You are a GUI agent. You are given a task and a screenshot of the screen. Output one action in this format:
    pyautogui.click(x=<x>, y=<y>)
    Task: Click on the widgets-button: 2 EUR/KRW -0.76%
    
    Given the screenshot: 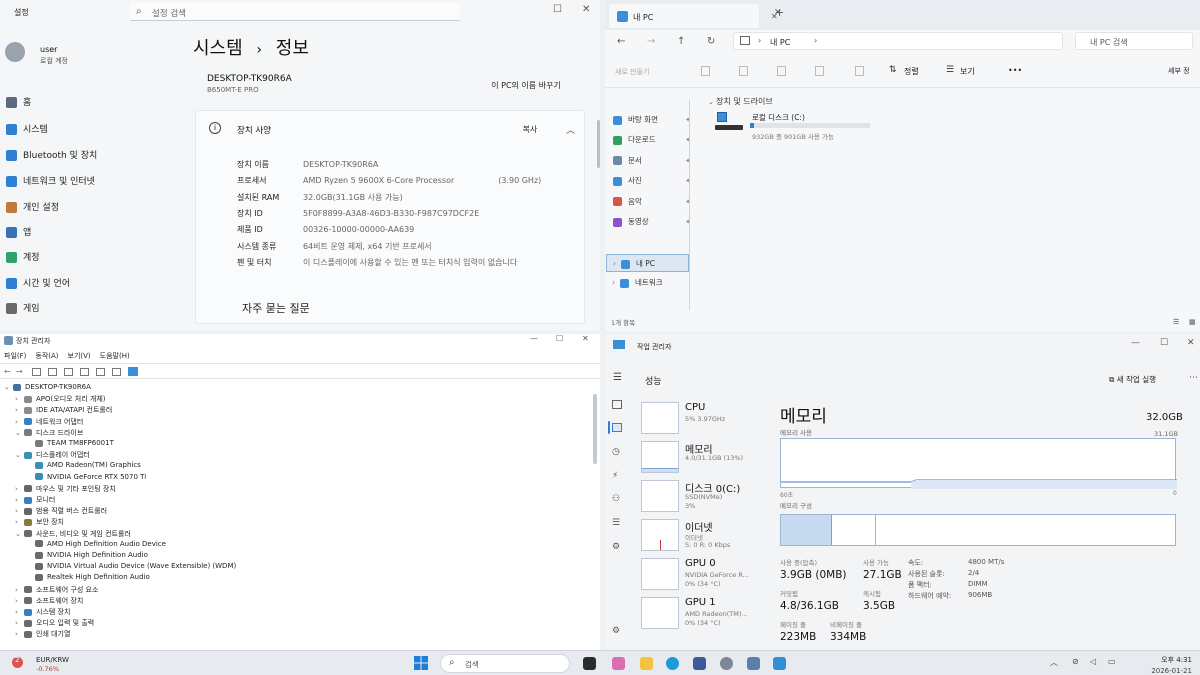 What is the action you would take?
    pyautogui.click(x=58, y=665)
    